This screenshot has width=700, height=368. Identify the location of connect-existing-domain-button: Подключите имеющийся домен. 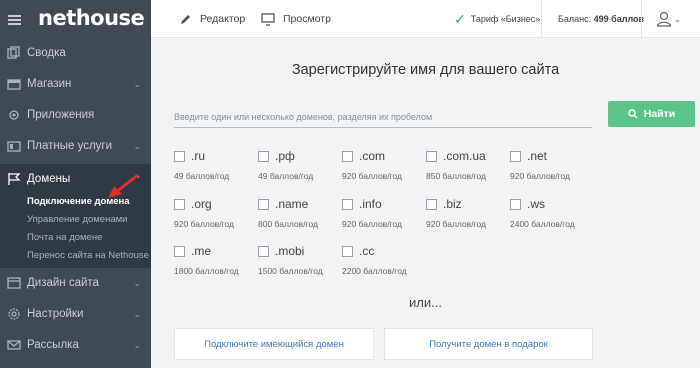
(274, 344).